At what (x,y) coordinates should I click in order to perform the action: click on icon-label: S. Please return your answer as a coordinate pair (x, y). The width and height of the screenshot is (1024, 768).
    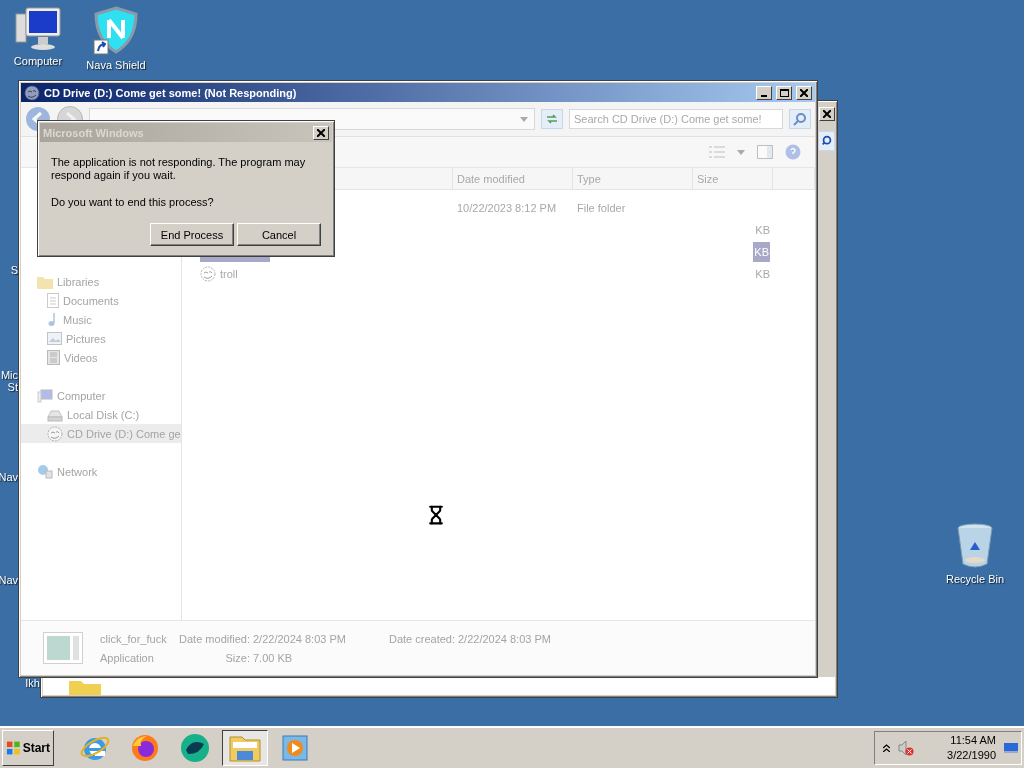
    Looking at the image, I should click on (9, 270).